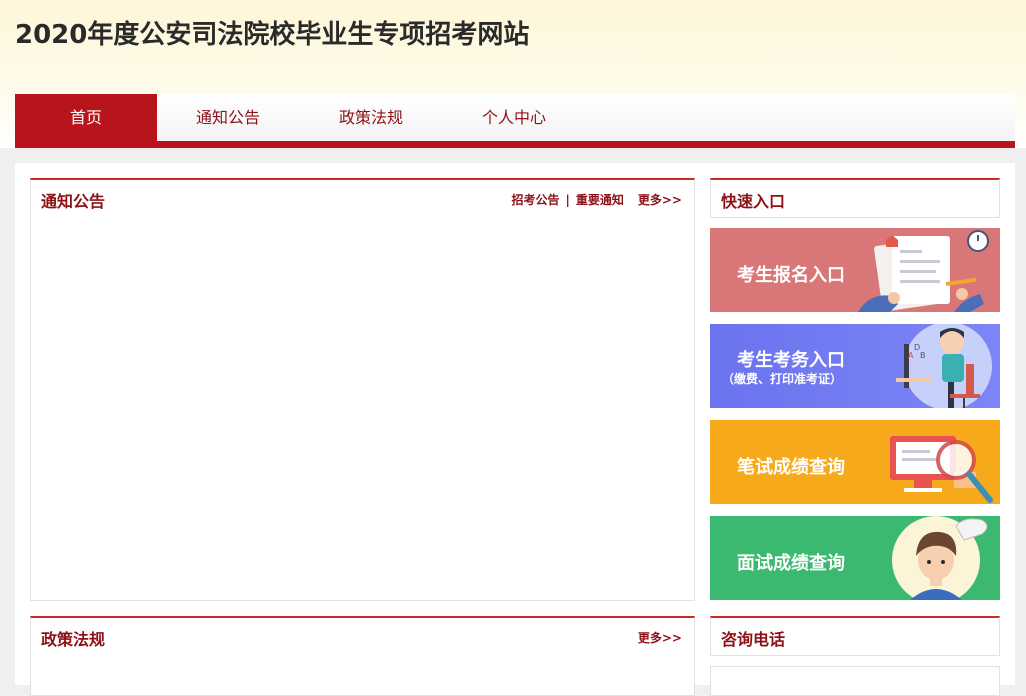  I want to click on site-title: 2020年度公安司法院校毕业生专项招考网站, so click(272, 35).